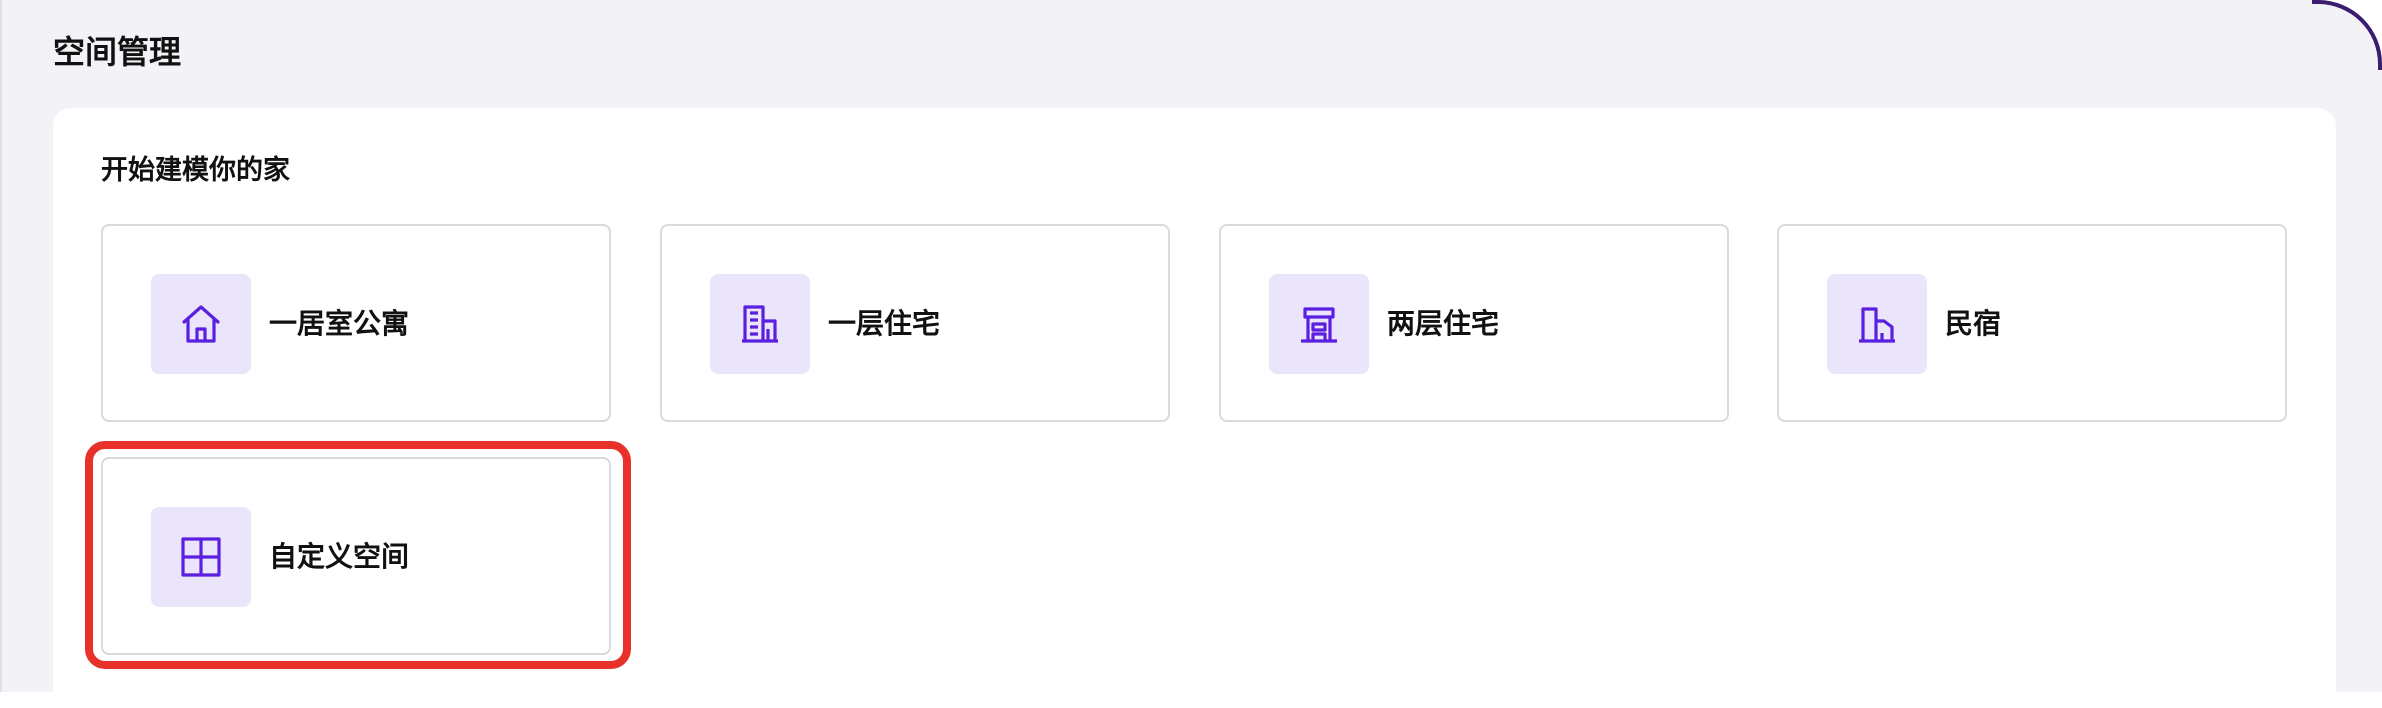 This screenshot has height=708, width=2382. I want to click on two-story-icon, so click(1319, 325).